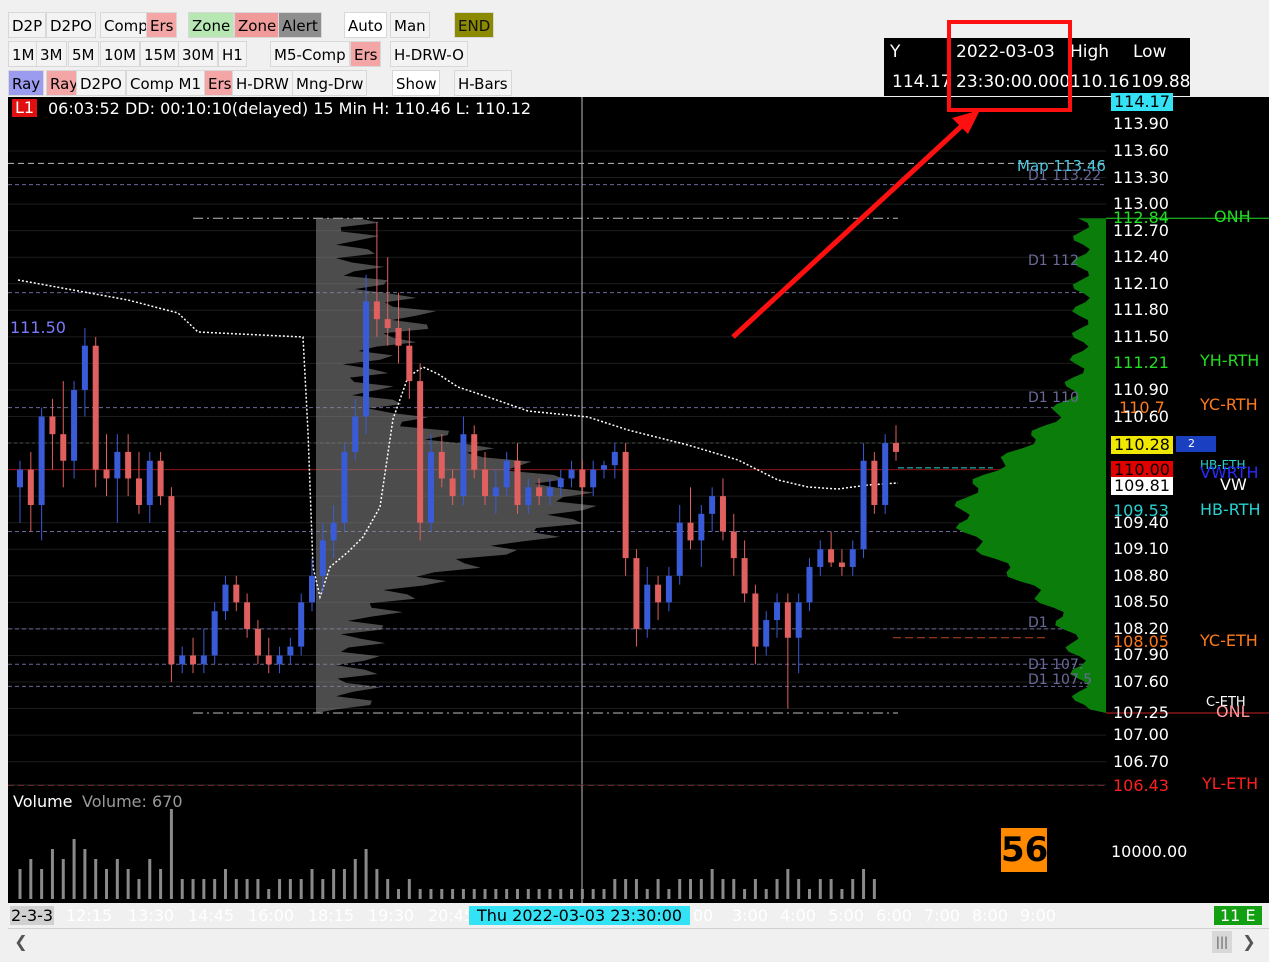 The width and height of the screenshot is (1269, 962). What do you see at coordinates (849, 229) in the screenshot?
I see `annotation-arrow-line` at bounding box center [849, 229].